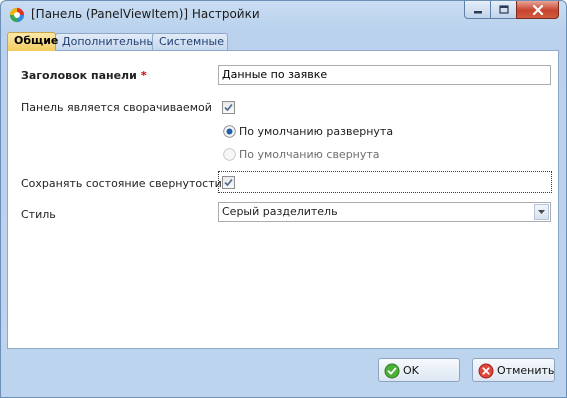  What do you see at coordinates (121, 183) in the screenshot?
I see `save-state-label: Сохранять состояние свернутости` at bounding box center [121, 183].